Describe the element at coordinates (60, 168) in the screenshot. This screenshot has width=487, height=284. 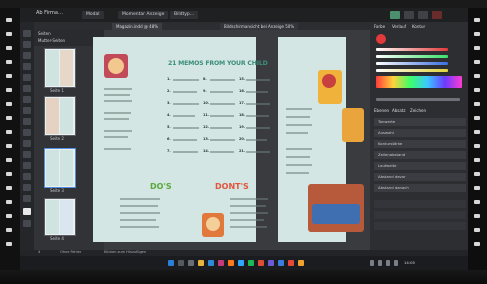
I see `page-thumbnail-selected` at that location.